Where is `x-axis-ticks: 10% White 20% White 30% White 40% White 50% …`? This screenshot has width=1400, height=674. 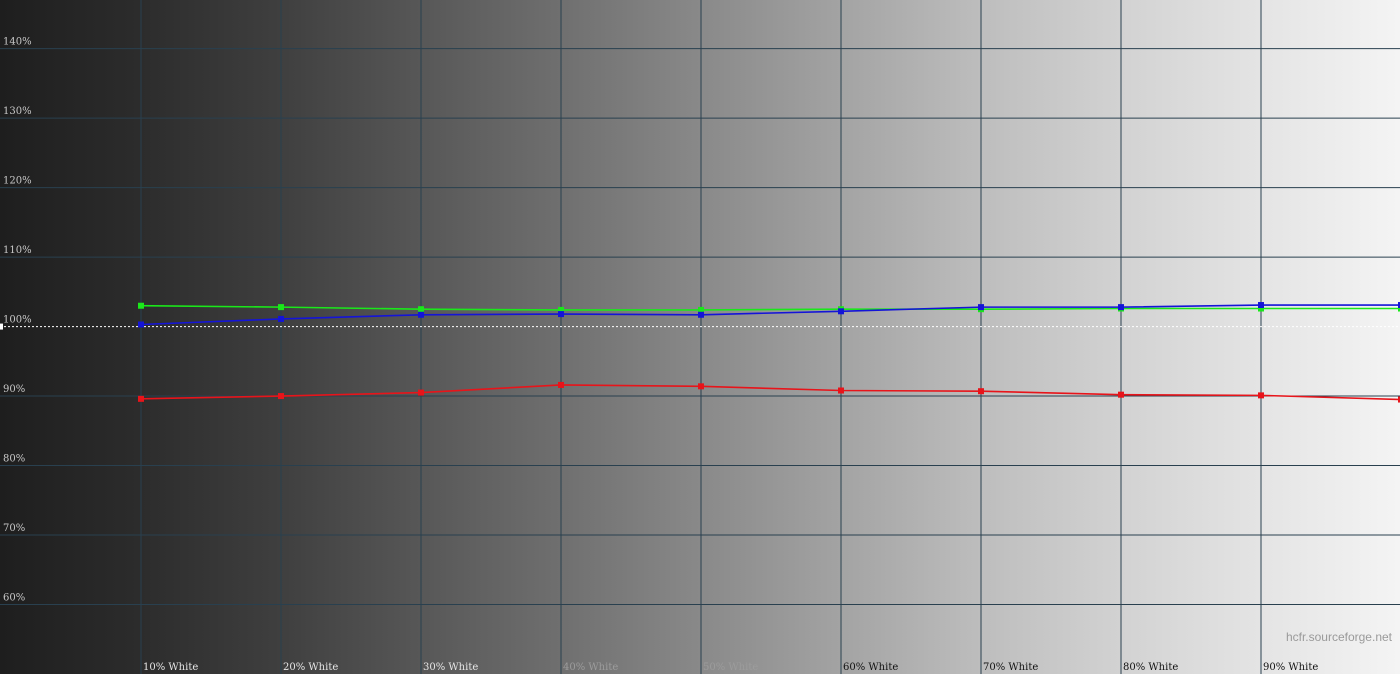
x-axis-ticks: 10% White 20% White 30% White 40% White 50% … is located at coordinates (730, 667).